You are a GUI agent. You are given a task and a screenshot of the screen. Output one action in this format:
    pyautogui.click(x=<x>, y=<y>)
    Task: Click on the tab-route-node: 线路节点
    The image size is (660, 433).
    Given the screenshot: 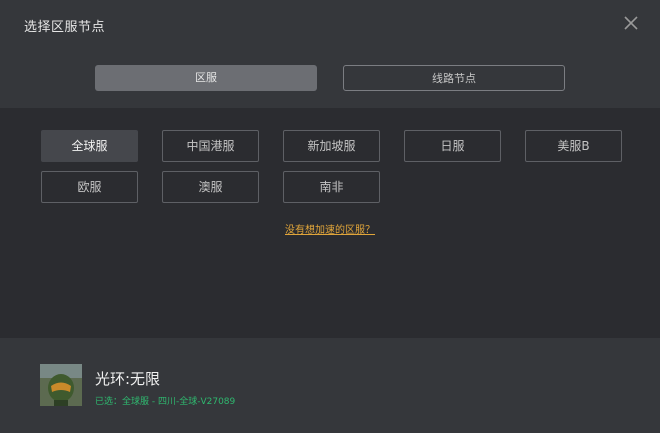 What is the action you would take?
    pyautogui.click(x=454, y=78)
    